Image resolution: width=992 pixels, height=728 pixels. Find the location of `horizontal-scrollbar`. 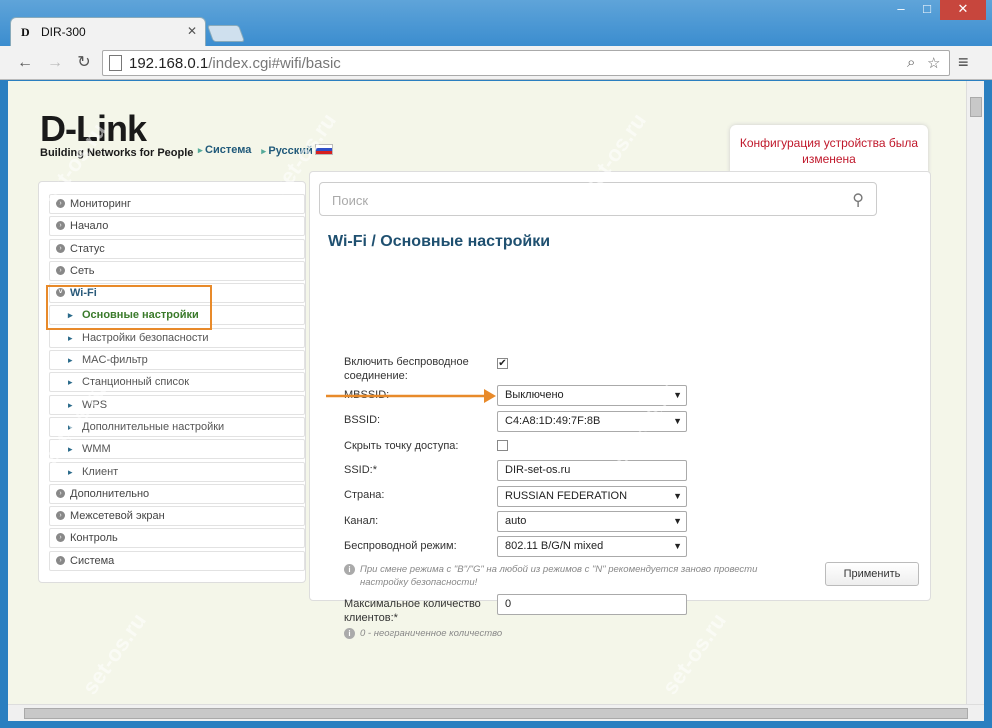

horizontal-scrollbar is located at coordinates (496, 712).